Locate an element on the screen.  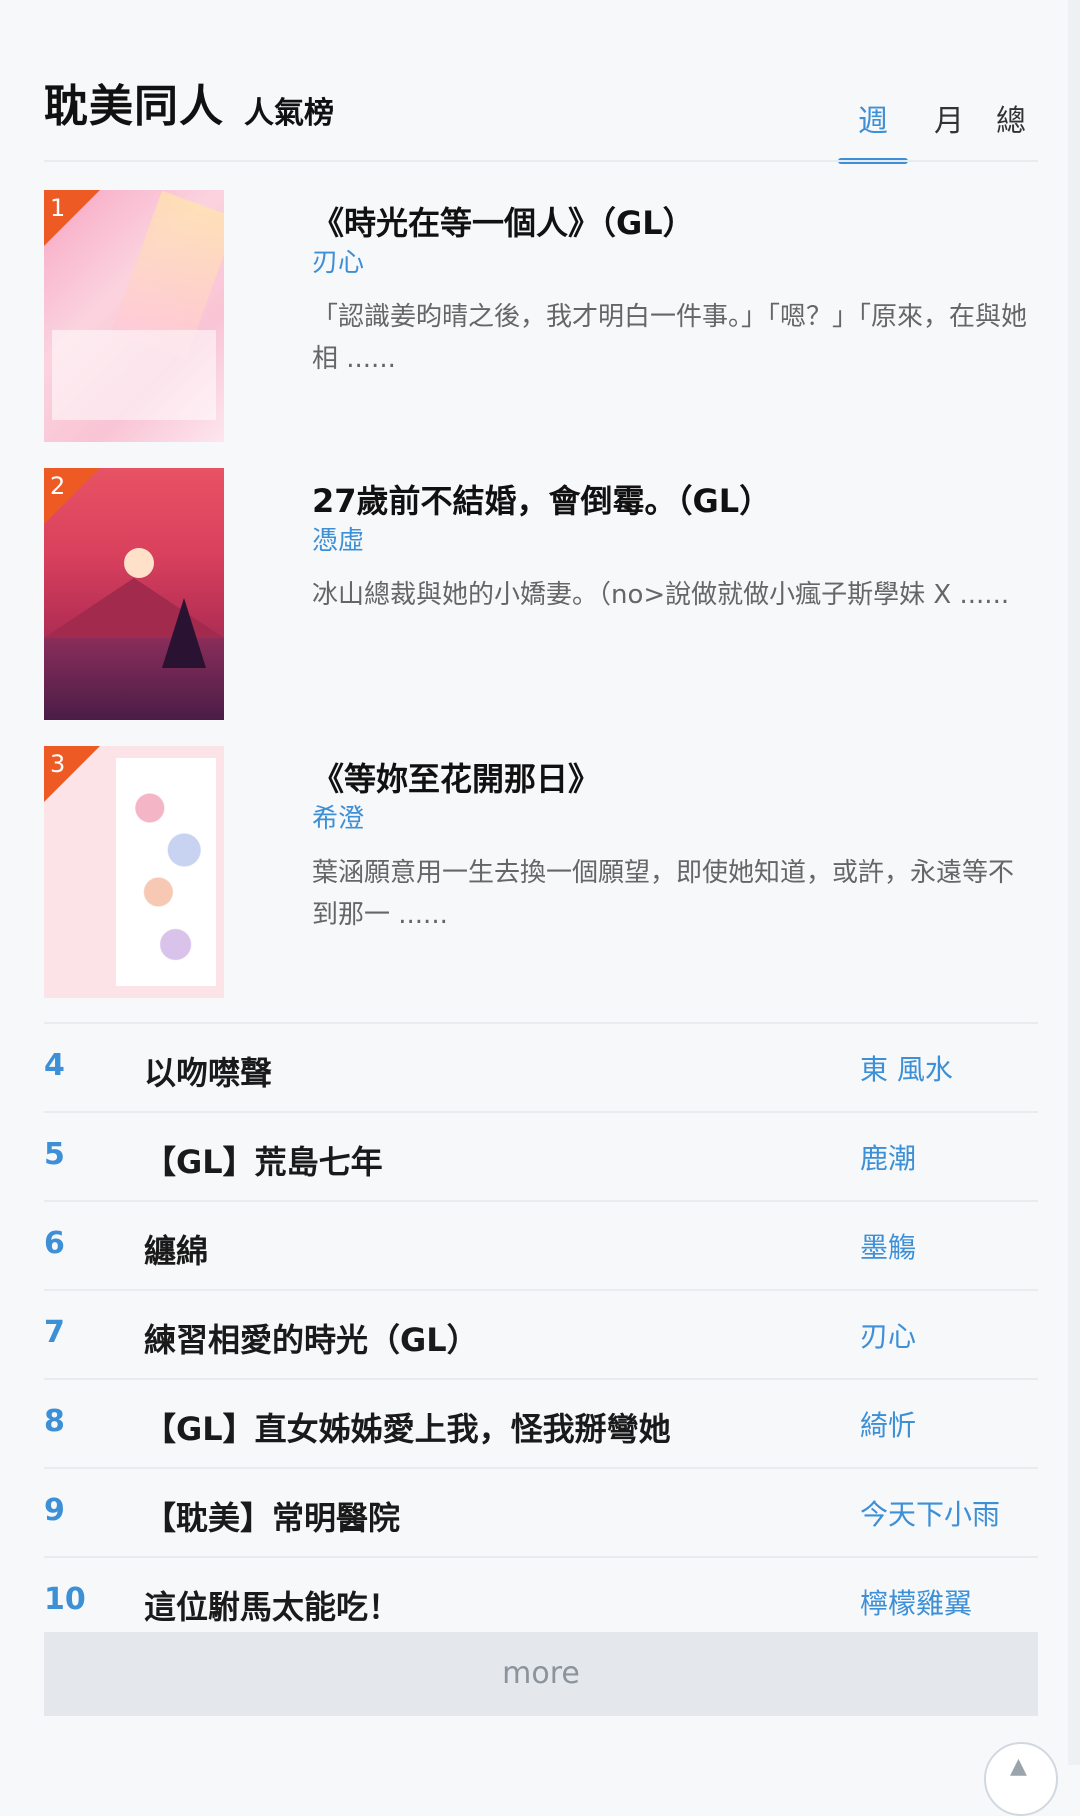
list-author: 刃心 is located at coordinates (888, 1335).